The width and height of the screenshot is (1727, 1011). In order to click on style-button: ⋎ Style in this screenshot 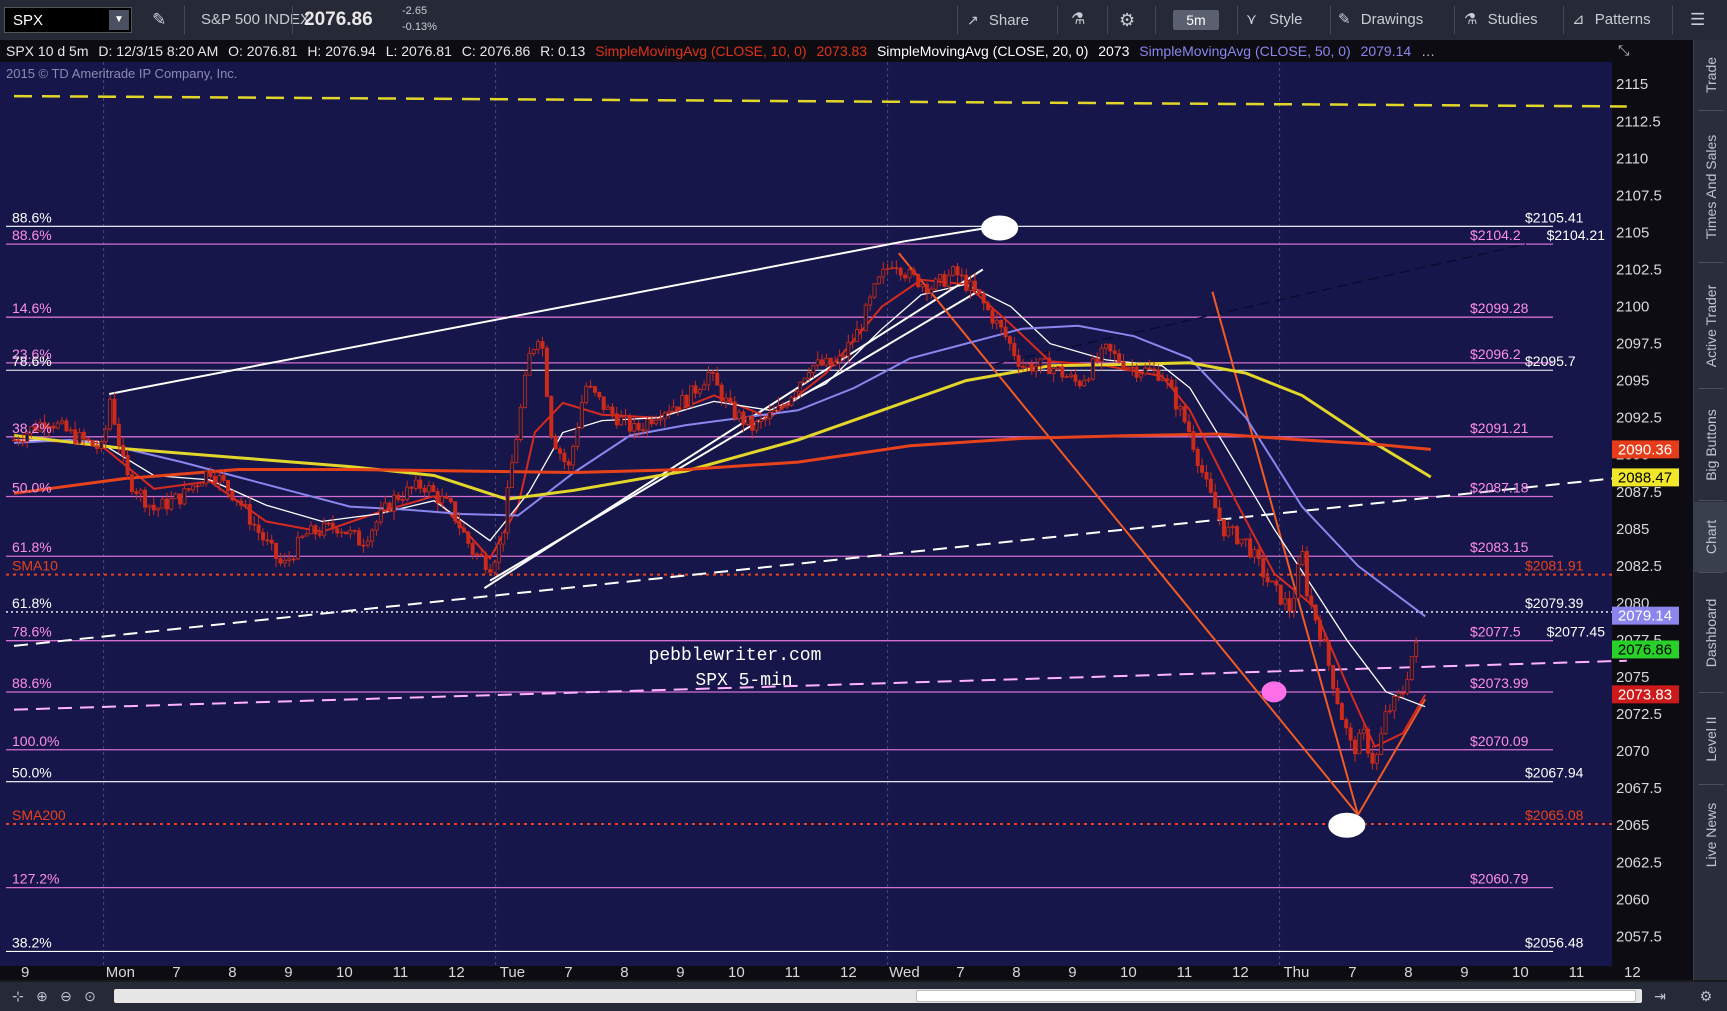, I will do `click(1274, 20)`.